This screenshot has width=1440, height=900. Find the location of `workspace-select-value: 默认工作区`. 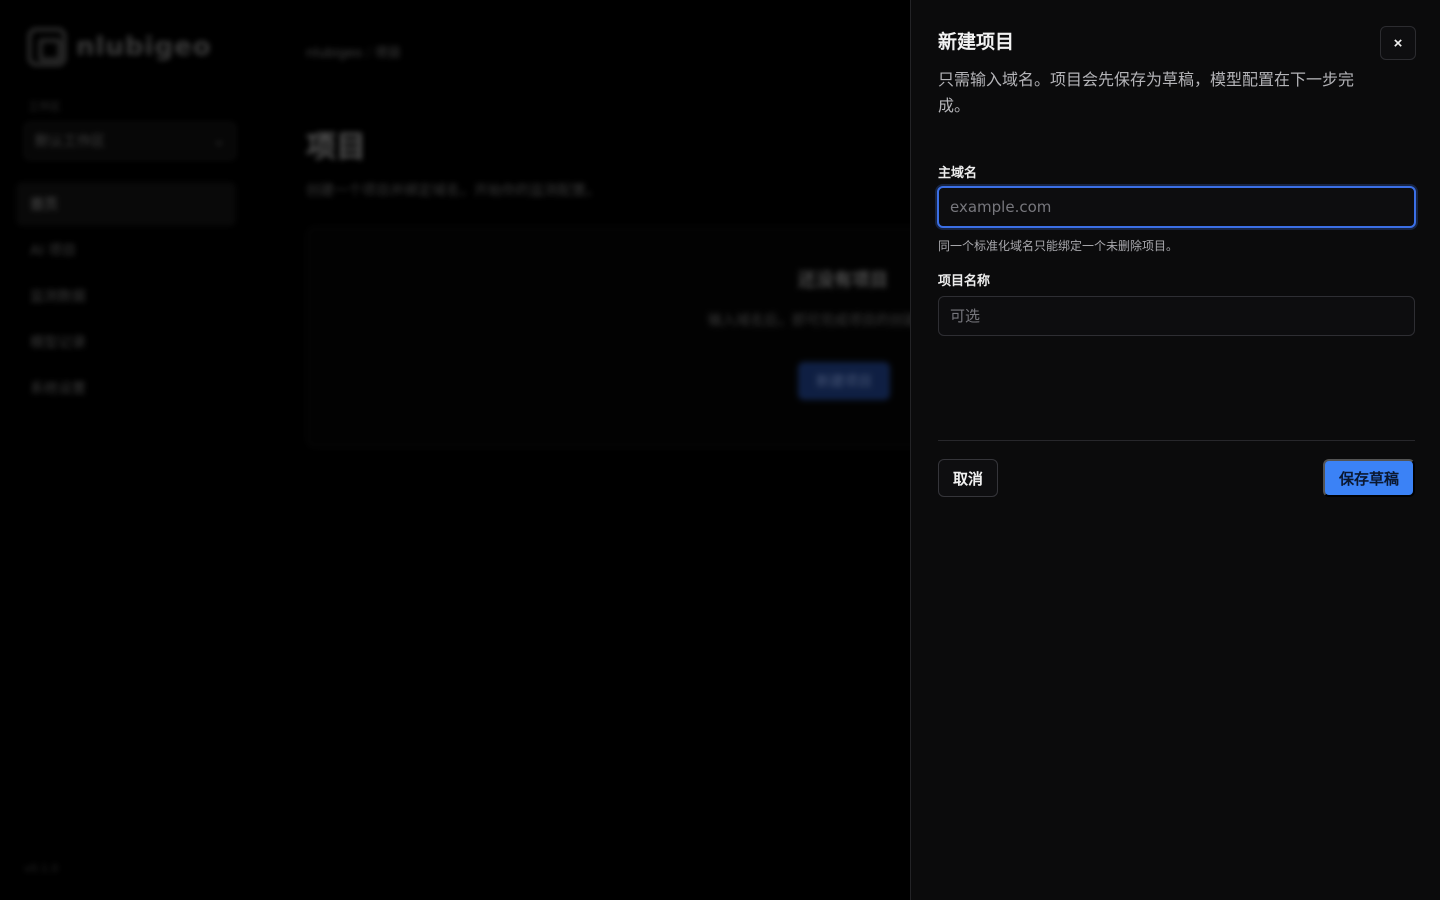

workspace-select-value: 默认工作区 is located at coordinates (70, 142).